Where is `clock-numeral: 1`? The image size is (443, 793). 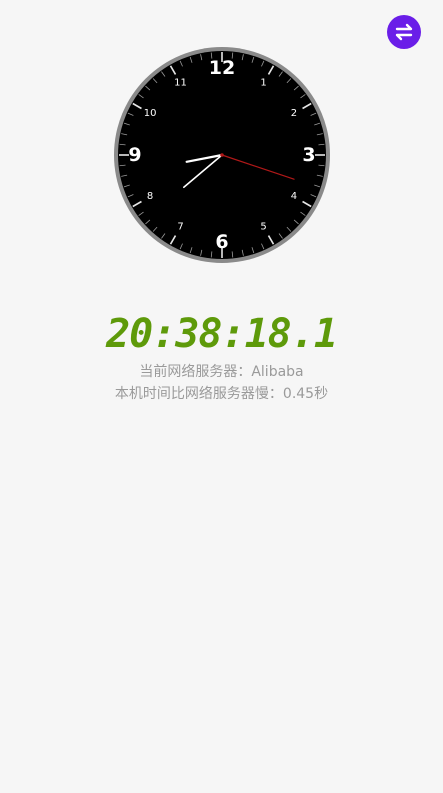
clock-numeral: 1 is located at coordinates (263, 83).